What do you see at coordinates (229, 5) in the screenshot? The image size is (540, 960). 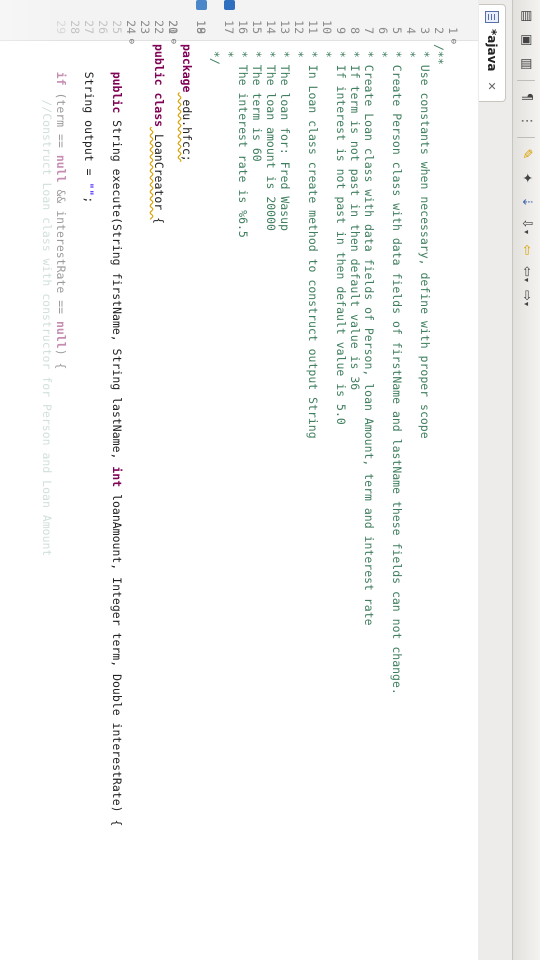 I see `warning-marker-icon` at bounding box center [229, 5].